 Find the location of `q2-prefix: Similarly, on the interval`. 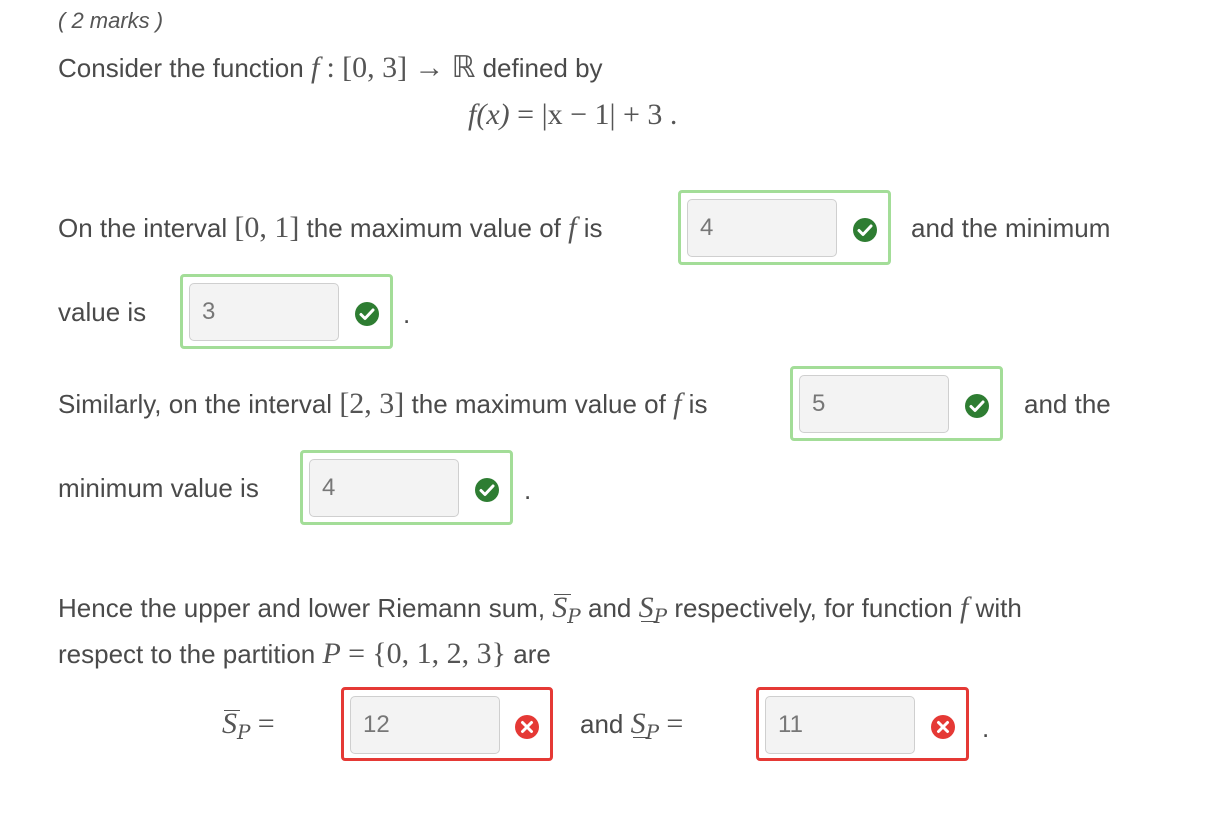

q2-prefix: Similarly, on the interval is located at coordinates (195, 404).